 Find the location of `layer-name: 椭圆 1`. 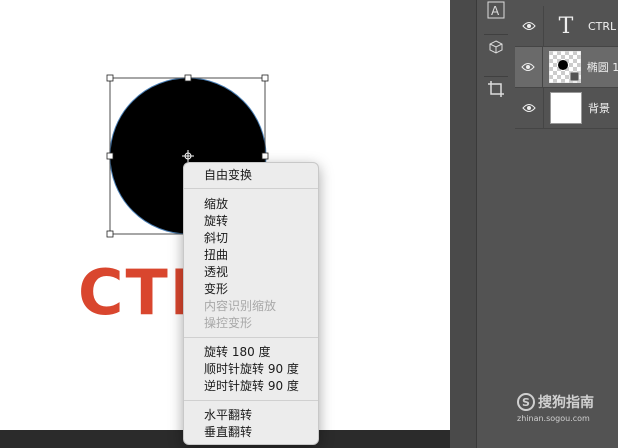

layer-name: 椭圆 1 is located at coordinates (602, 67).